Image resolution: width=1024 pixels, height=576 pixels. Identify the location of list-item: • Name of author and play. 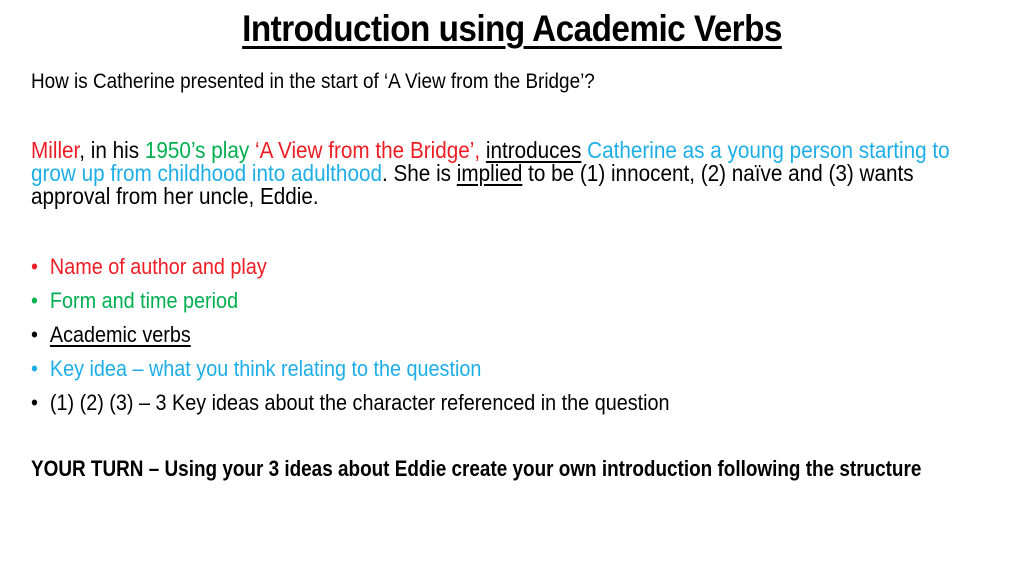
(350, 270).